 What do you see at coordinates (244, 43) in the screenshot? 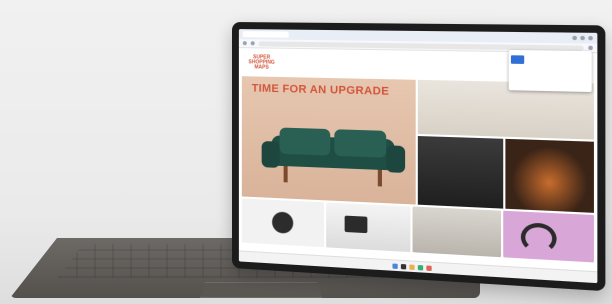
I see `back-icon` at bounding box center [244, 43].